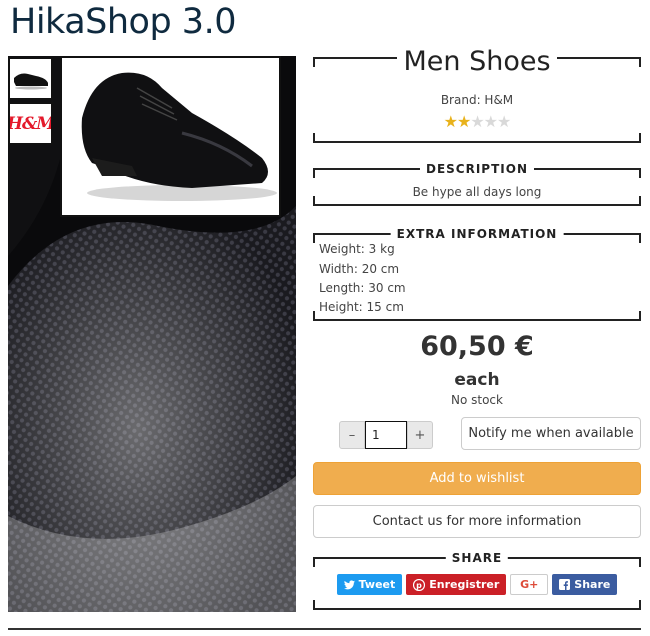 The image size is (650, 636). I want to click on pinterest-icon: p, so click(419, 584).